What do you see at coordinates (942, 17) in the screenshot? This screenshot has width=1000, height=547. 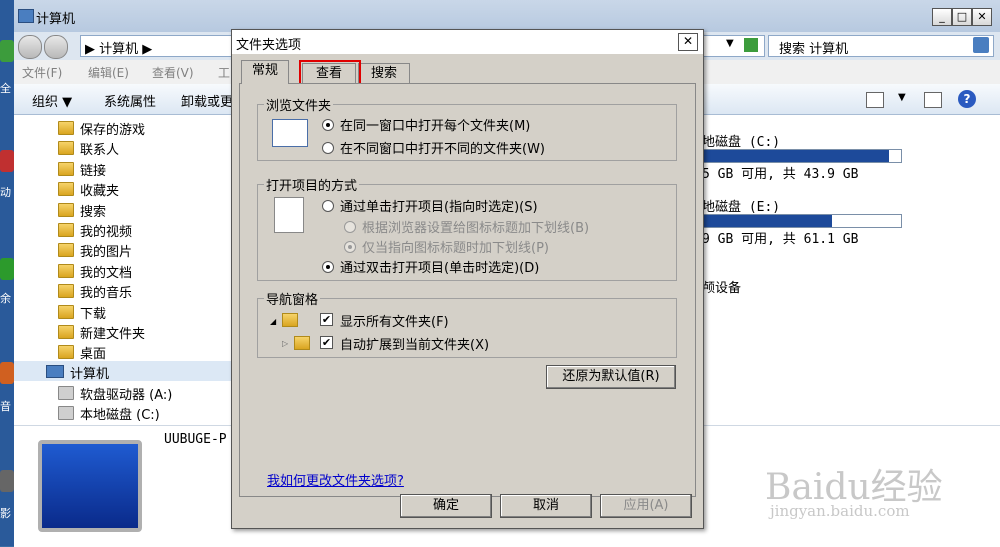 I see `minimize-button: _` at bounding box center [942, 17].